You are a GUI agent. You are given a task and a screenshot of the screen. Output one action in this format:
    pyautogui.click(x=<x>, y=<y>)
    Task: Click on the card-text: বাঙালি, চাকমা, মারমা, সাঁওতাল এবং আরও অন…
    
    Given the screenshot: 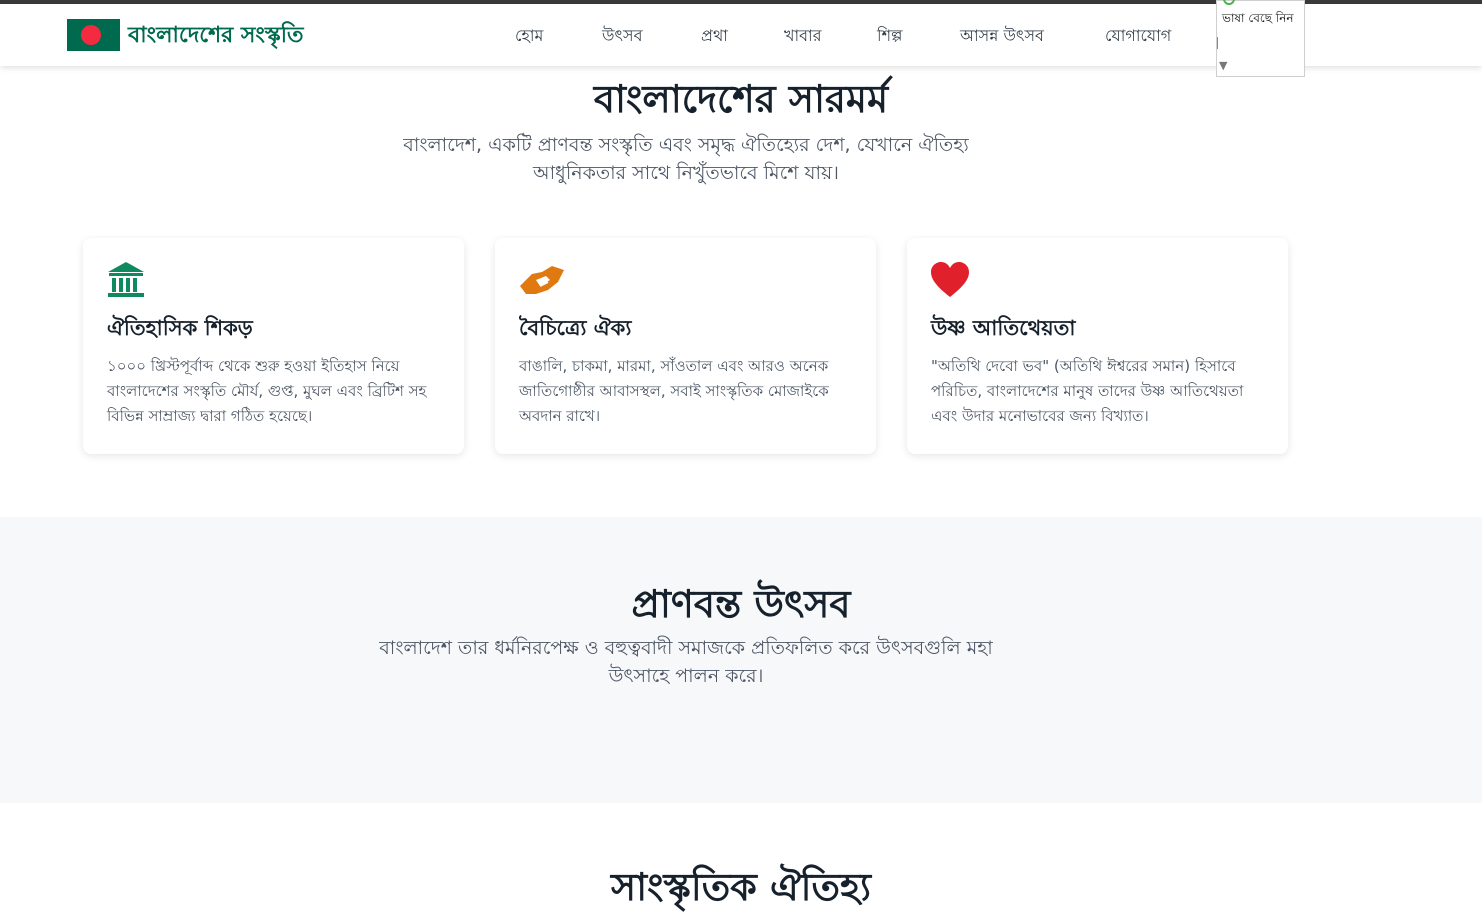 What is the action you would take?
    pyautogui.click(x=674, y=391)
    